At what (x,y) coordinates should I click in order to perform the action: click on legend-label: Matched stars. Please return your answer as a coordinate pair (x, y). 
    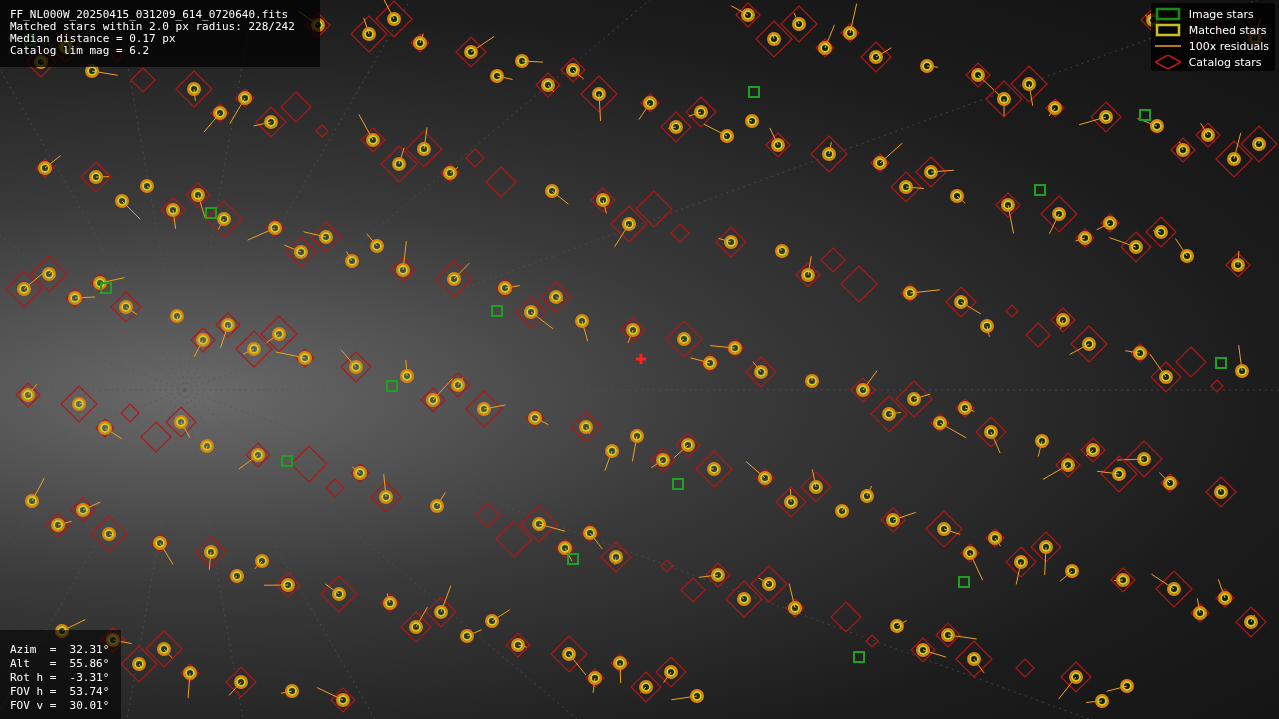
    Looking at the image, I should click on (1227, 30).